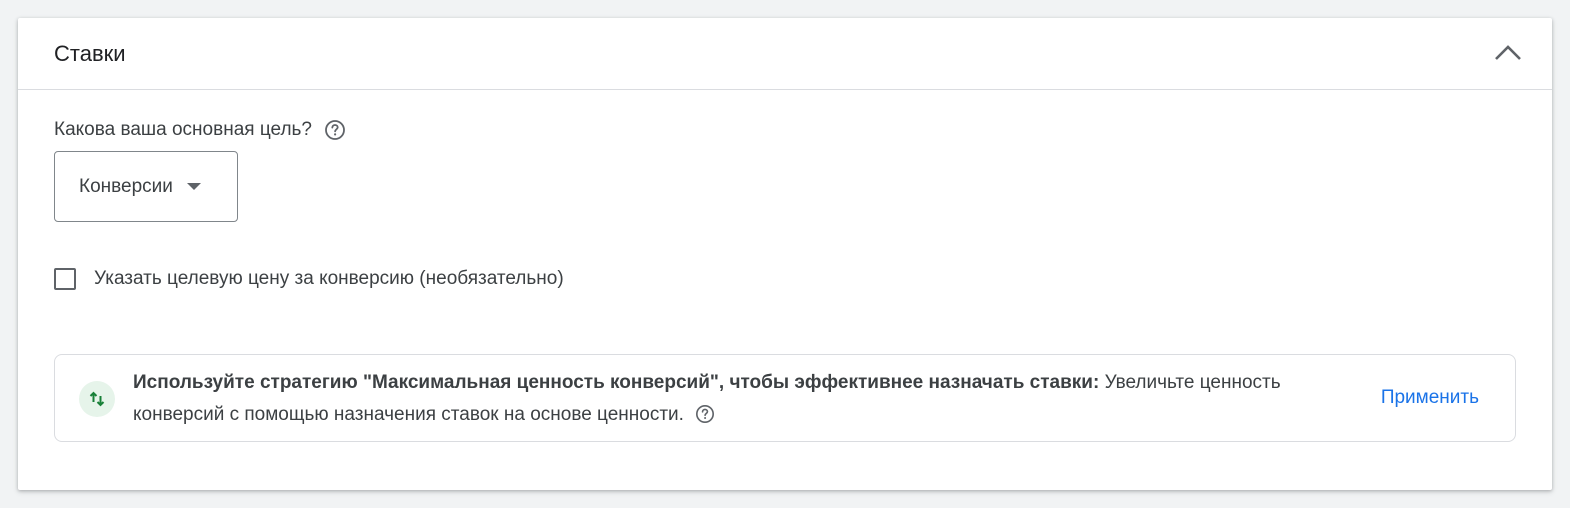  I want to click on goal-select: Конверсии, so click(146, 186).